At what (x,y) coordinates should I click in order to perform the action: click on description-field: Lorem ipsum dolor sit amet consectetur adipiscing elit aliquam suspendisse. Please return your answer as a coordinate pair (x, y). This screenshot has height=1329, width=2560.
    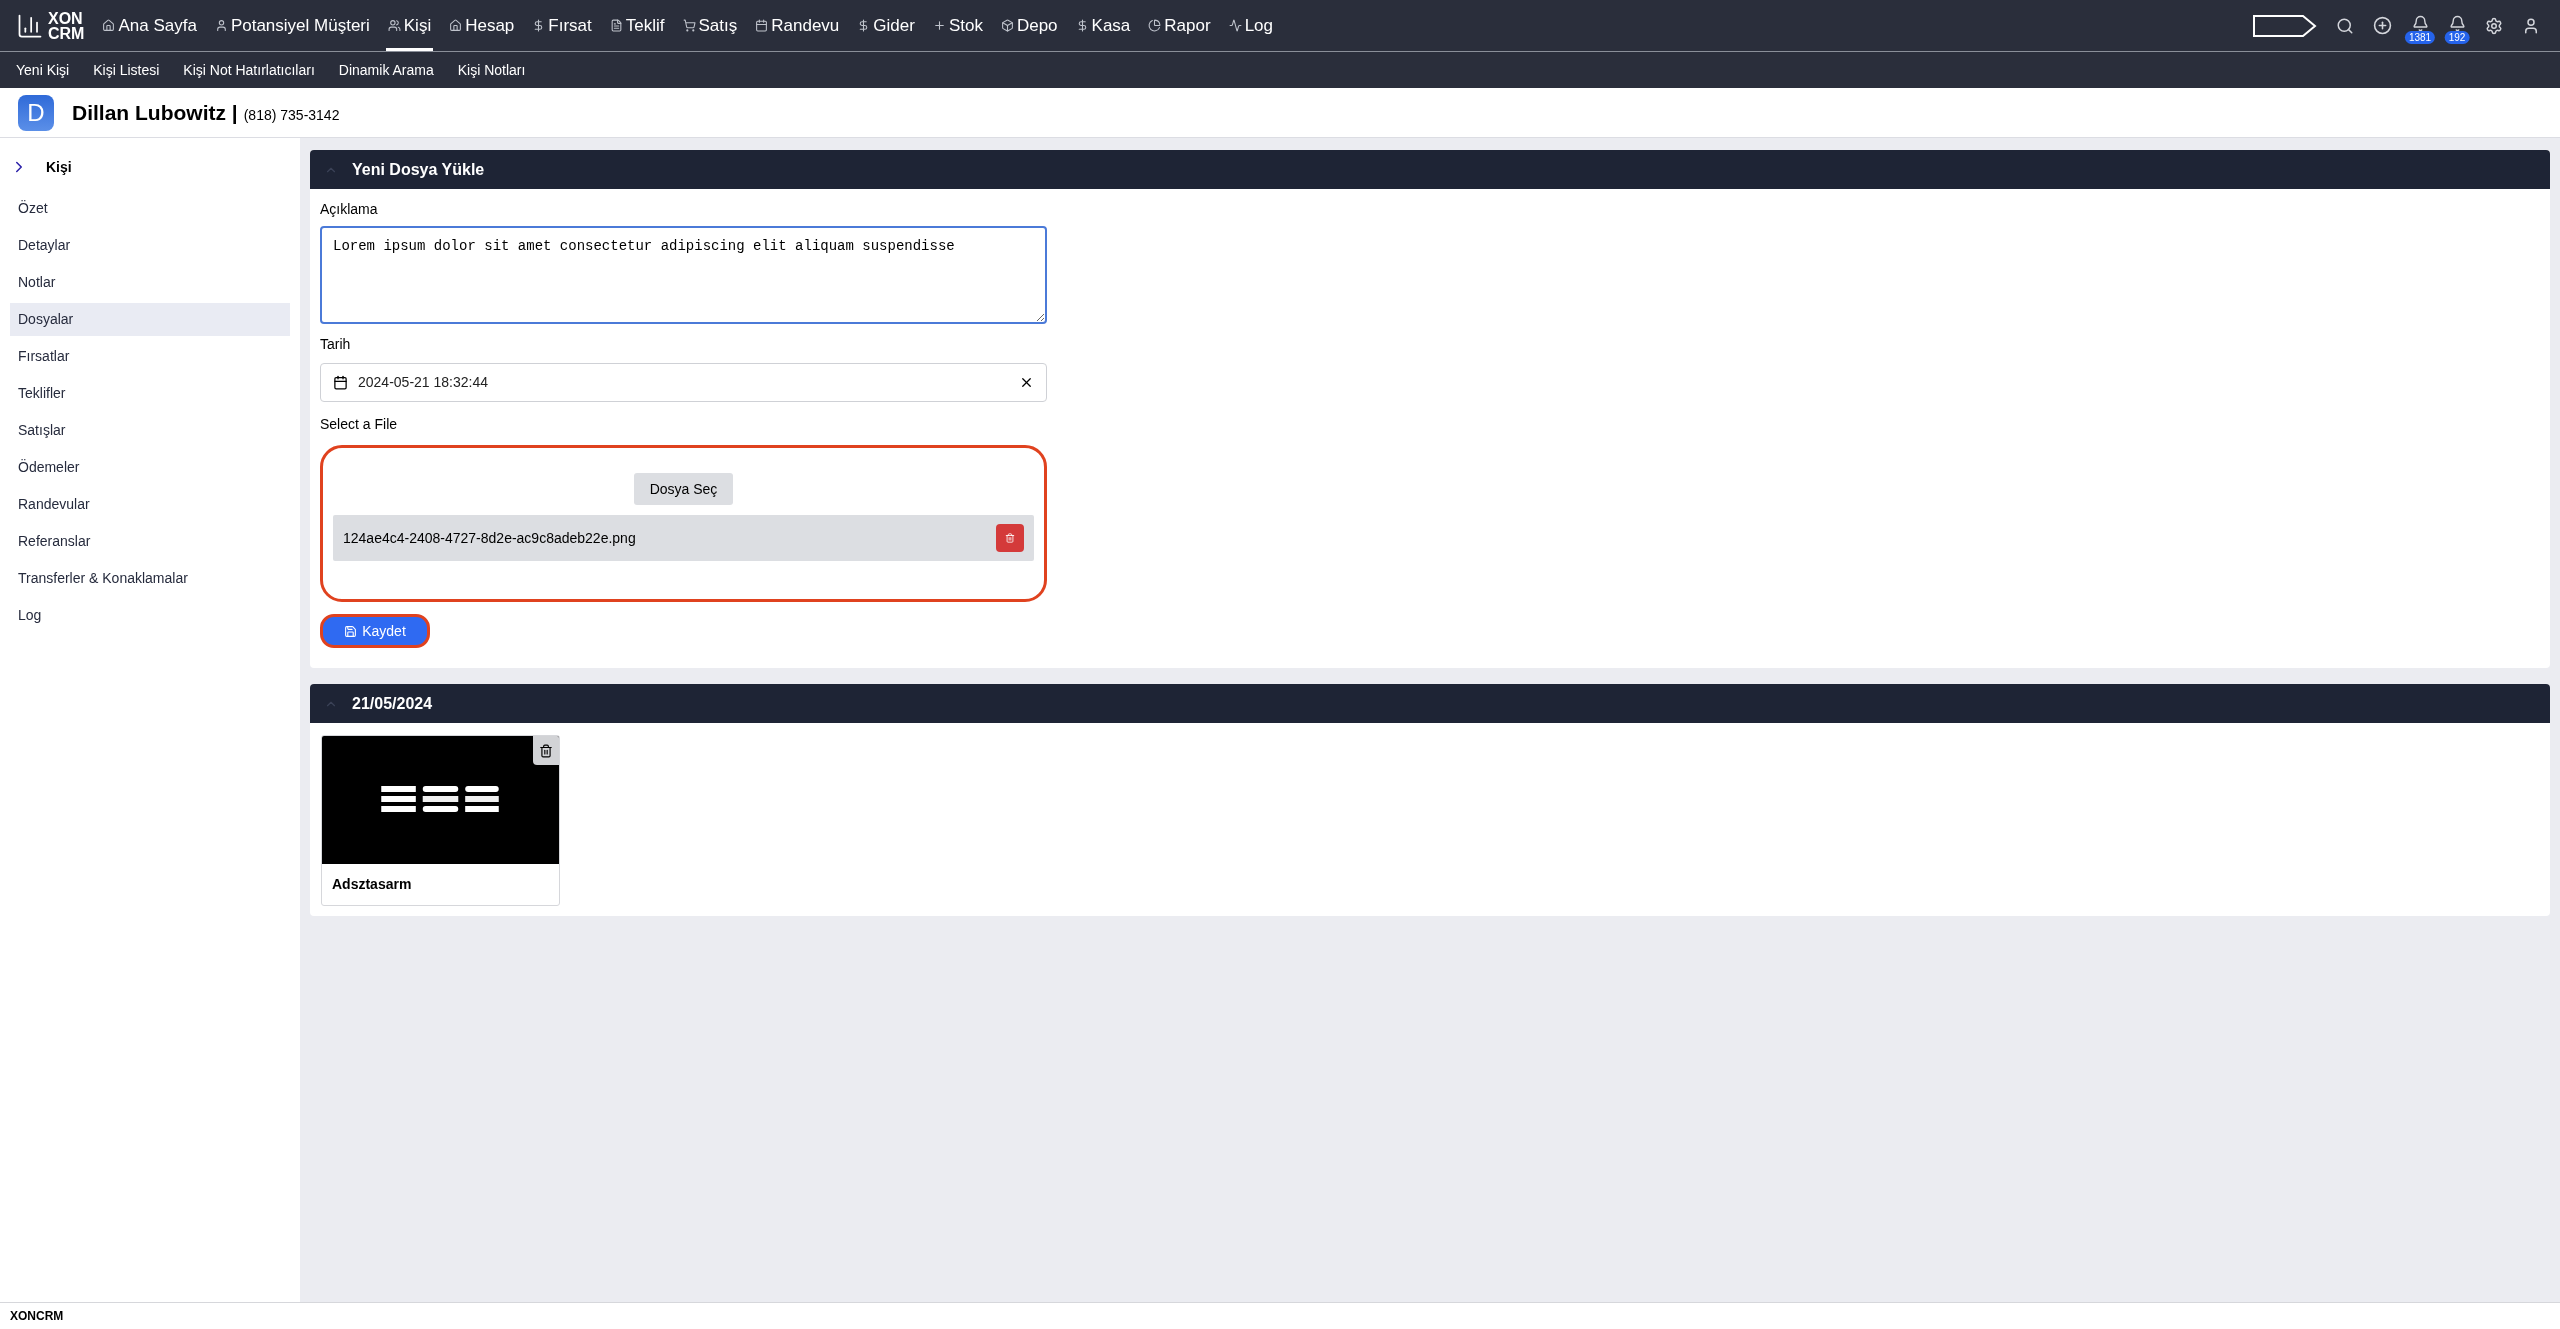
    Looking at the image, I should click on (683, 275).